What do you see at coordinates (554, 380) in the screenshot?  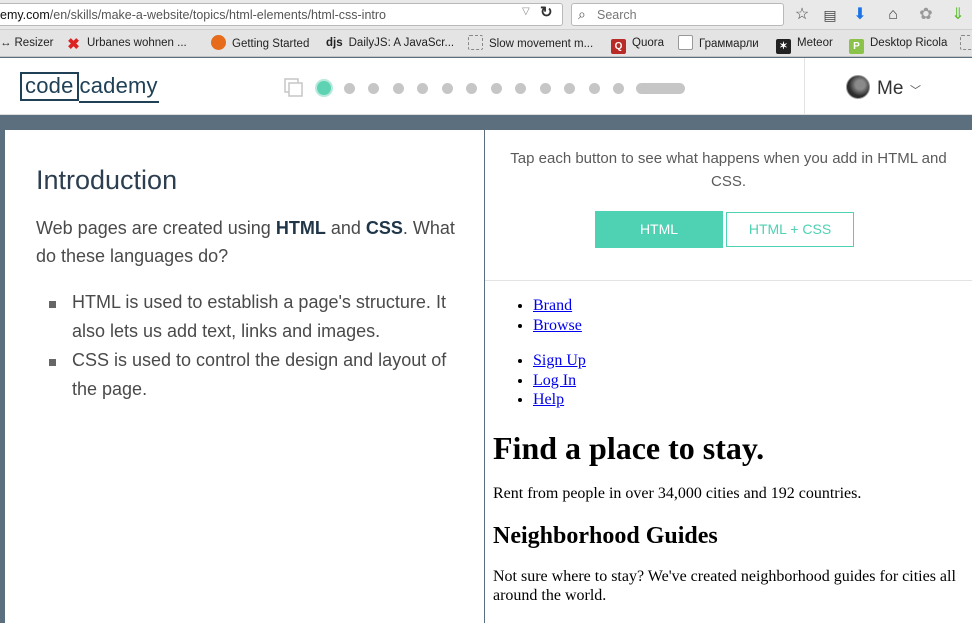 I see `log-in-link: Log In` at bounding box center [554, 380].